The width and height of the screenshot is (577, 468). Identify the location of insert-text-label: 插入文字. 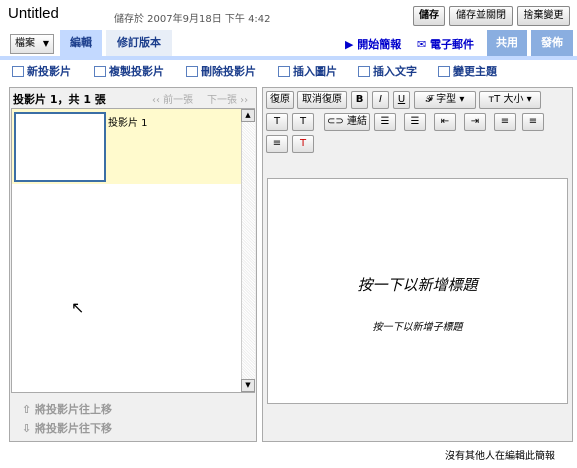
(395, 71).